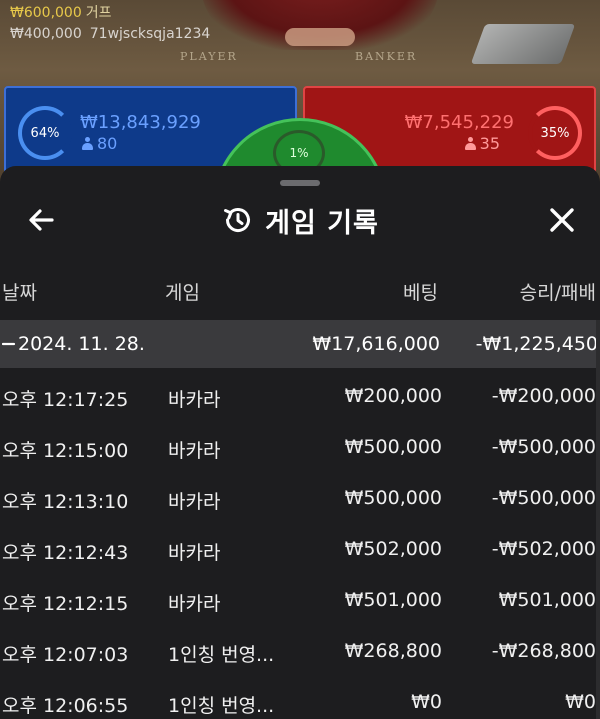 The width and height of the screenshot is (600, 719). Describe the element at coordinates (543, 651) in the screenshot. I see `row-win-loss: -₩268,800` at that location.